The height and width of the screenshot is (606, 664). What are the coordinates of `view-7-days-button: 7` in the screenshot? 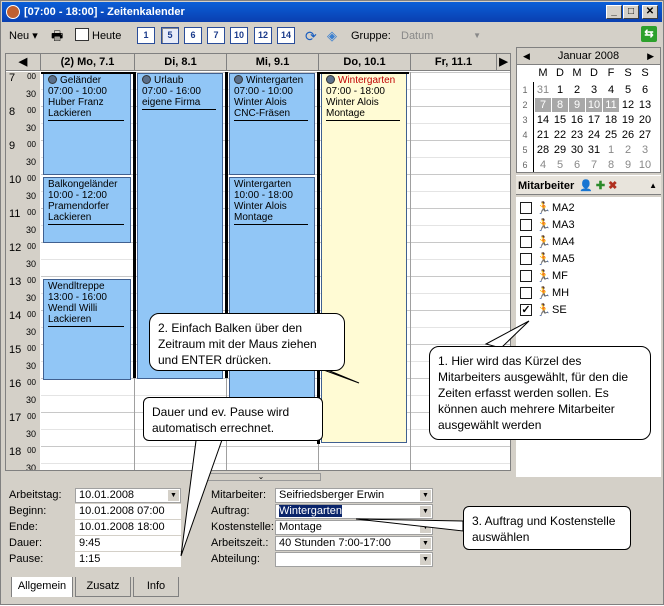 It's located at (216, 35).